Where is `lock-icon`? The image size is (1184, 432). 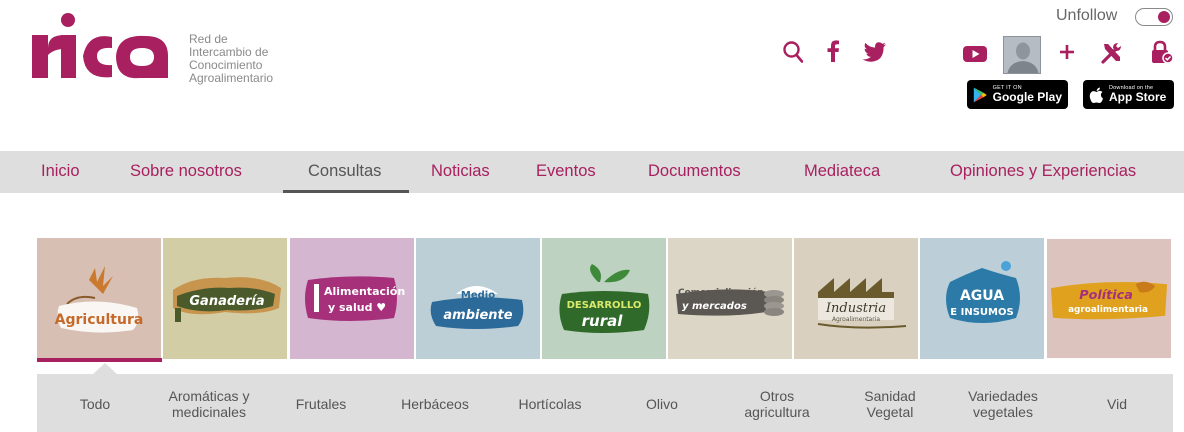
lock-icon is located at coordinates (1162, 52).